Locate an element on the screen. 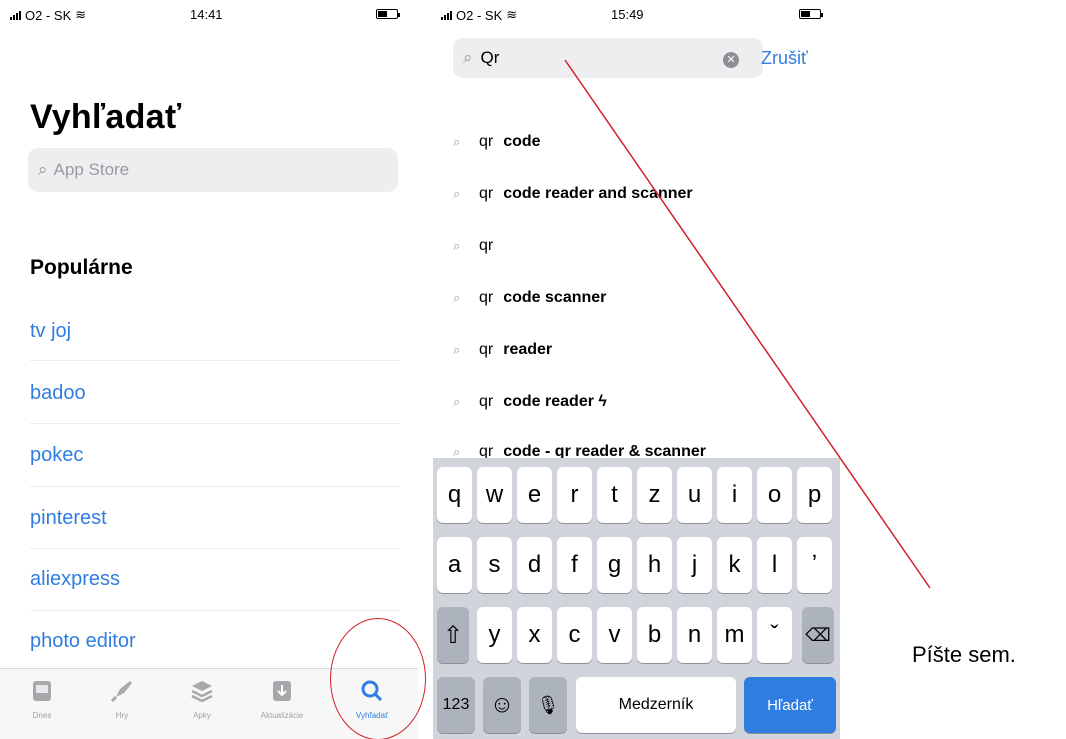 The height and width of the screenshot is (739, 1066). search-value: Qr is located at coordinates (490, 57).